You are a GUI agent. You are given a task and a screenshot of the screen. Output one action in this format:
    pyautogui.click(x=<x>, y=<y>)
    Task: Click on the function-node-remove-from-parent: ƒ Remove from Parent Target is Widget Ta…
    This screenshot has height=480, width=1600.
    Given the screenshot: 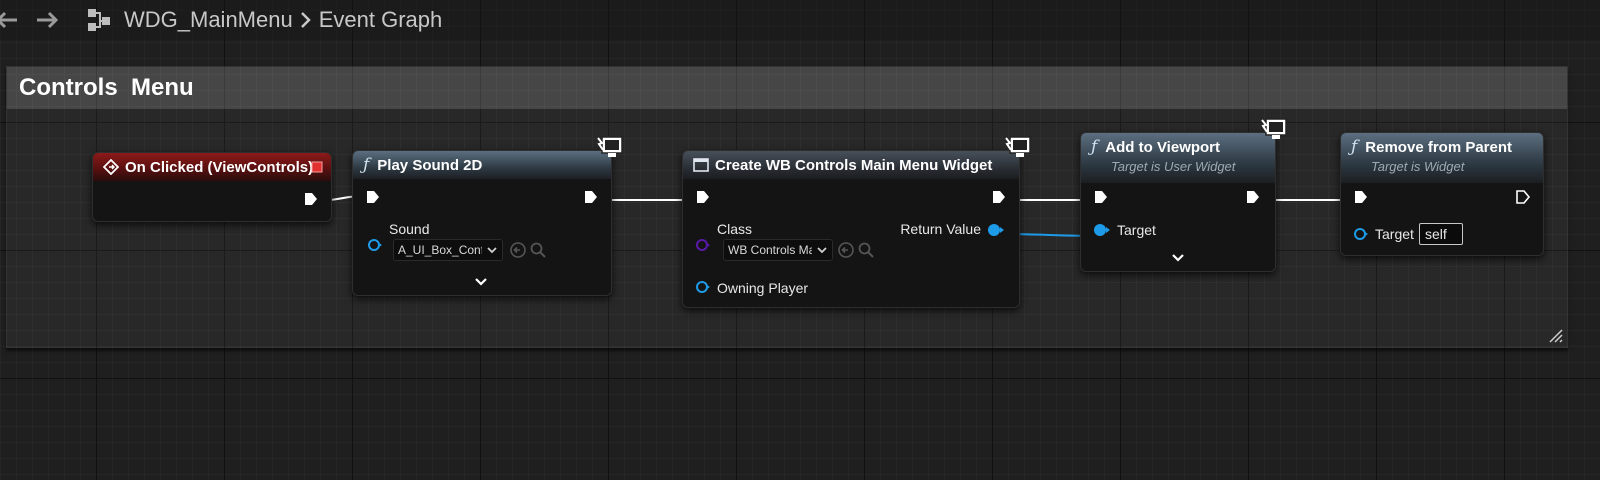 What is the action you would take?
    pyautogui.click(x=1442, y=194)
    